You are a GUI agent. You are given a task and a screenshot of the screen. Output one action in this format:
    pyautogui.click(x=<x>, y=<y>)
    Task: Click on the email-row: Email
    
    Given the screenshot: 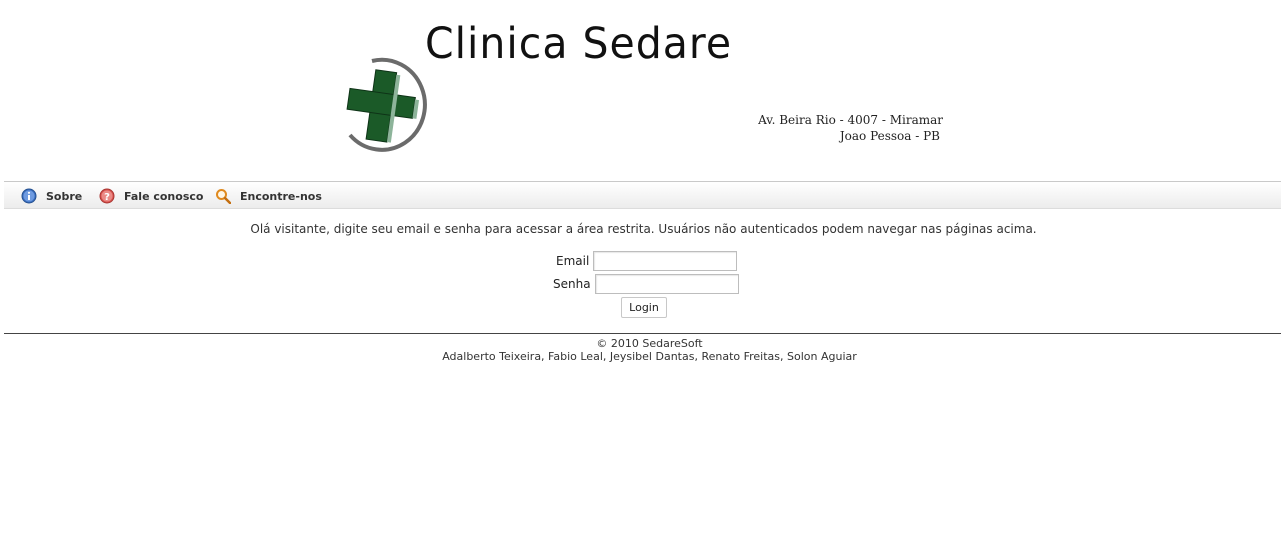 What is the action you would take?
    pyautogui.click(x=647, y=261)
    